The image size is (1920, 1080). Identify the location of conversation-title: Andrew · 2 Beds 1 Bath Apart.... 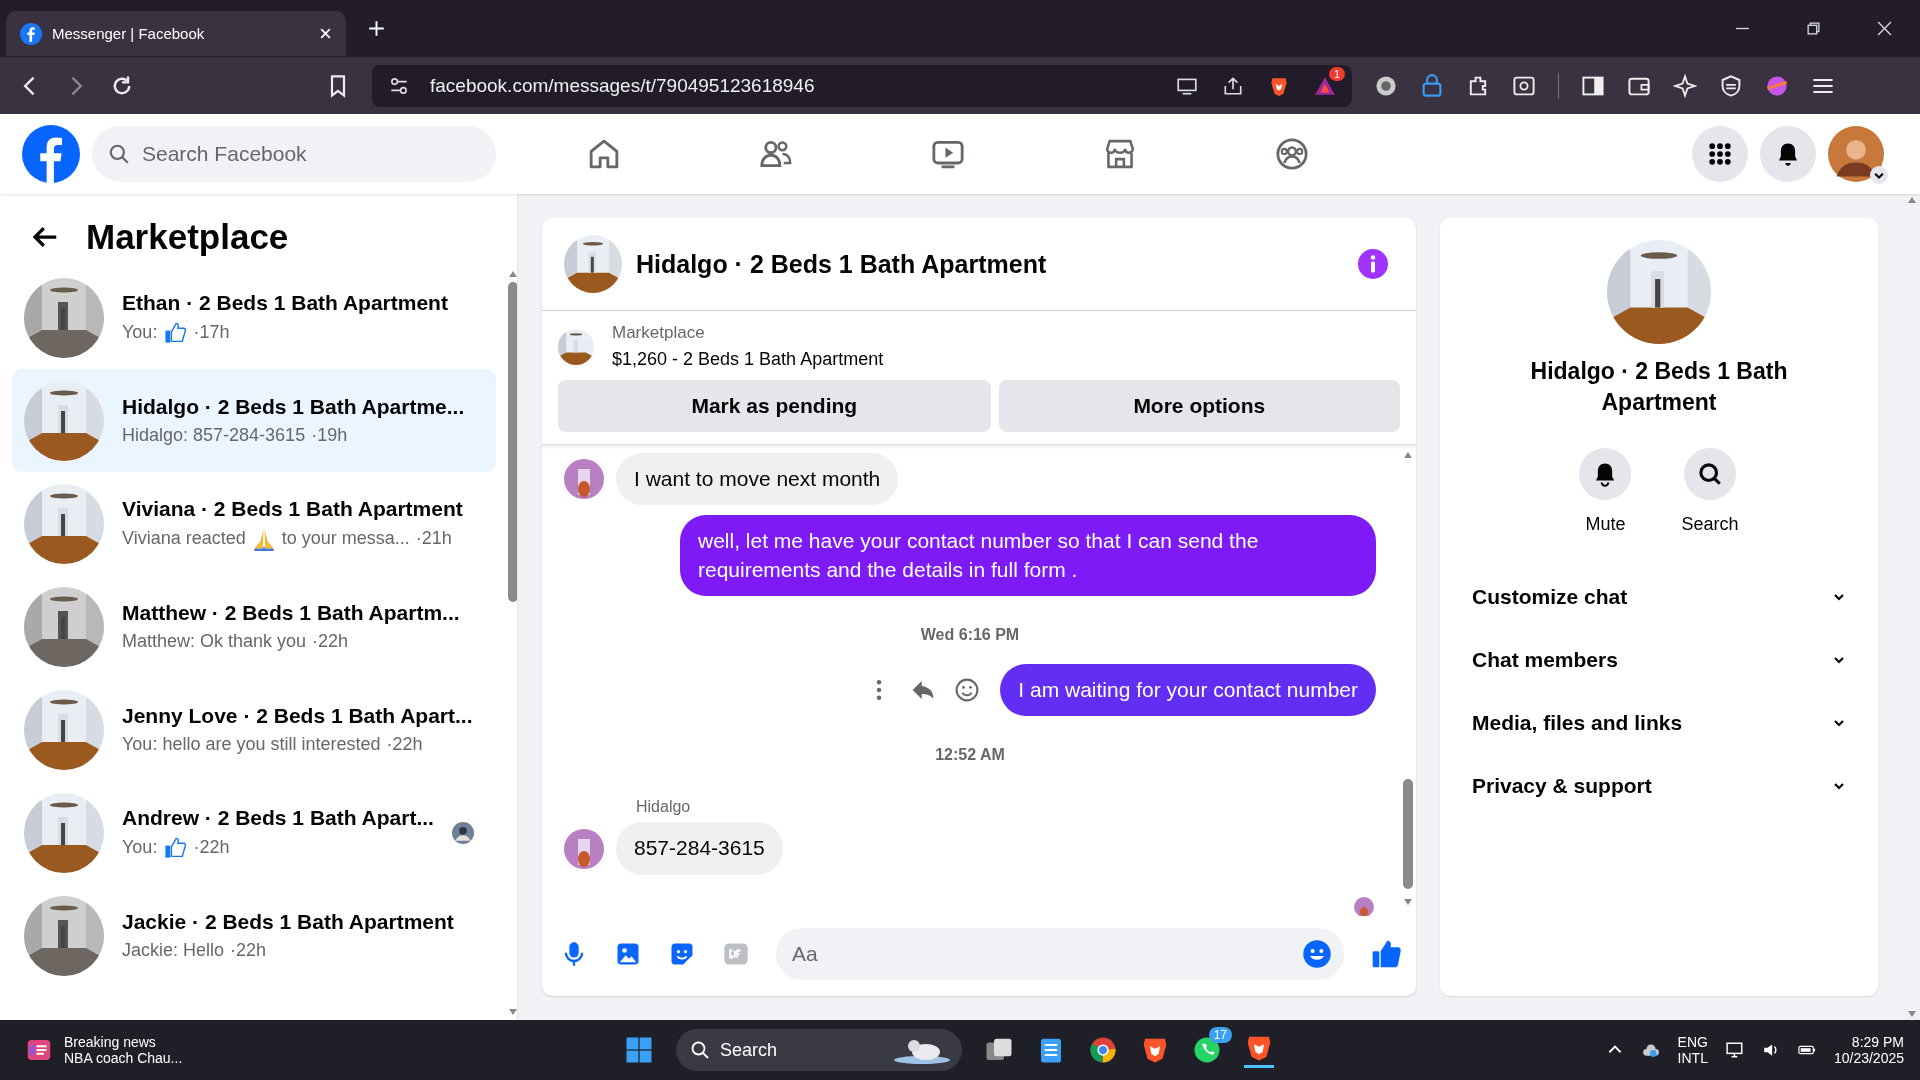
(278, 817).